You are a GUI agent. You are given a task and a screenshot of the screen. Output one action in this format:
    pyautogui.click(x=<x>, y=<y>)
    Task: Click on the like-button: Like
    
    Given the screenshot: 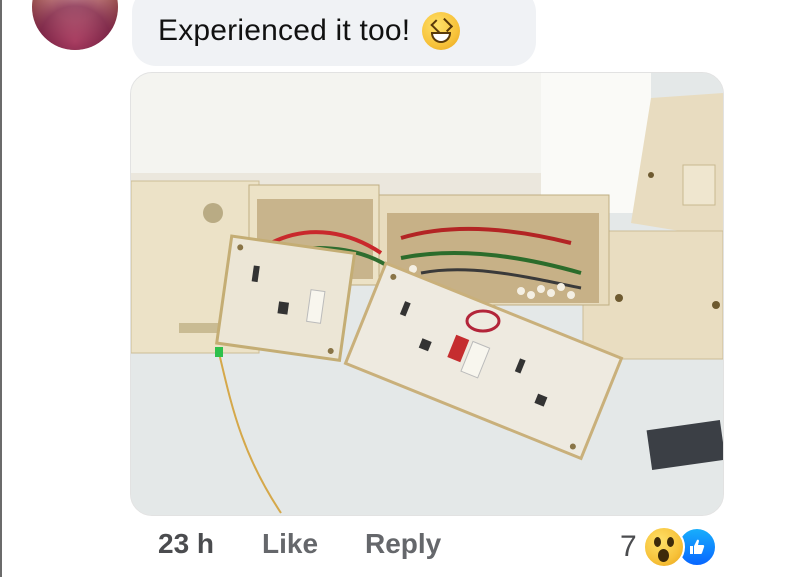 What is the action you would take?
    pyautogui.click(x=290, y=544)
    